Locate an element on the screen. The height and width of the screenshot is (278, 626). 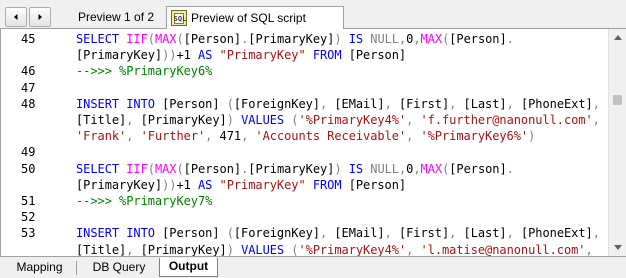
code-token: -->>> %PrimaryKey7% is located at coordinates (144, 201).